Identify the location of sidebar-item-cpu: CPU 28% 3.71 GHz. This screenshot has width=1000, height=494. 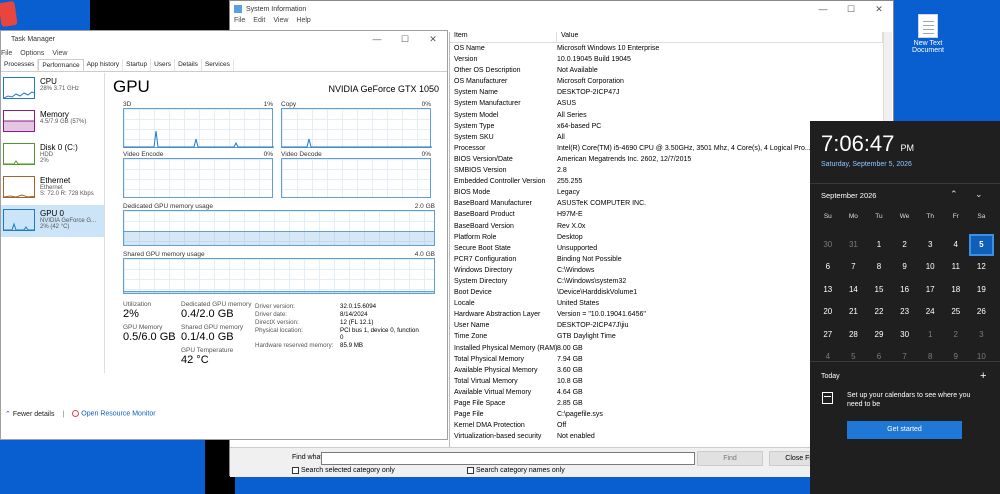
(52, 89).